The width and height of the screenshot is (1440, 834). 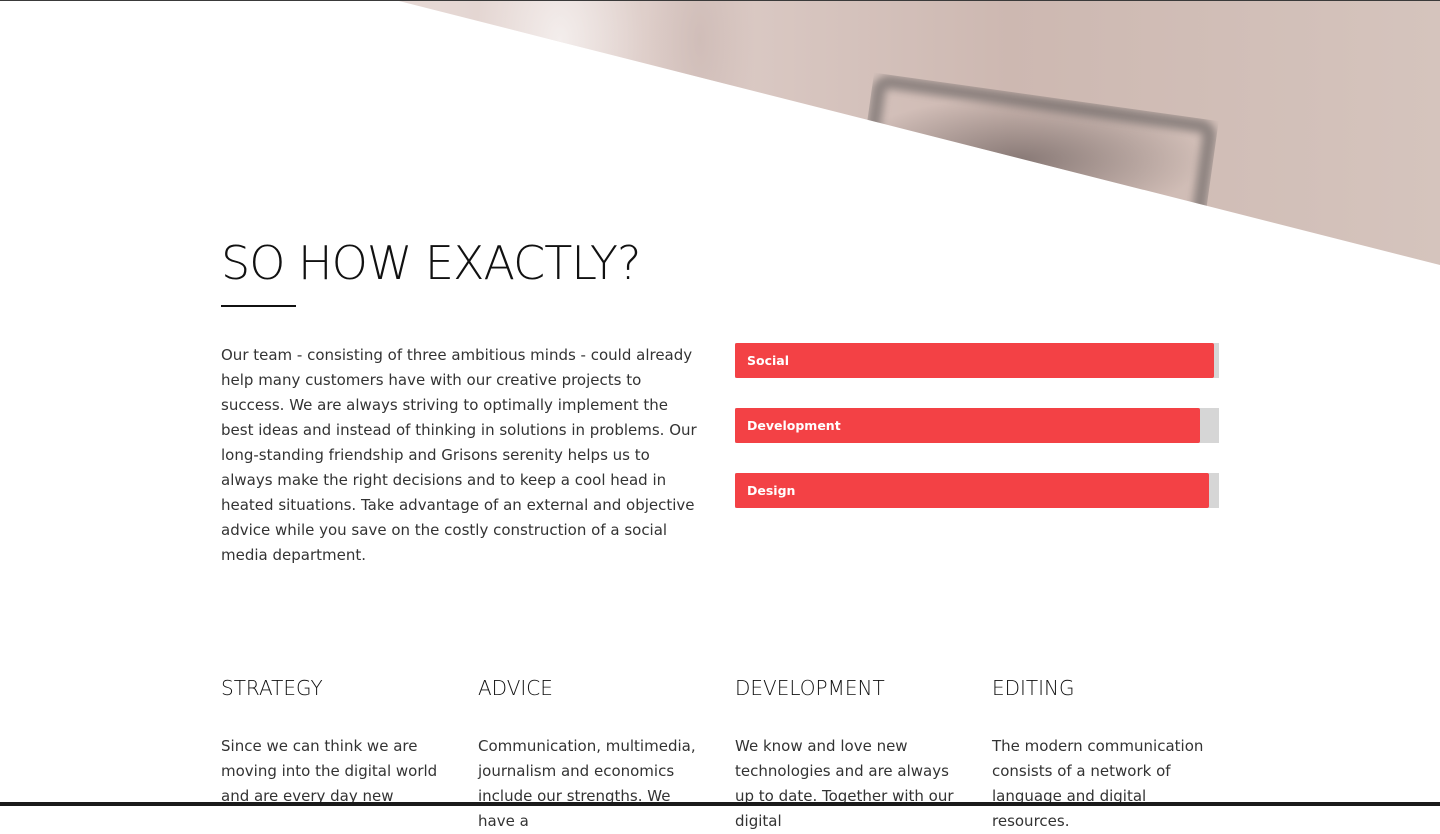 What do you see at coordinates (810, 688) in the screenshot?
I see `service-title: DEVELOPMENT` at bounding box center [810, 688].